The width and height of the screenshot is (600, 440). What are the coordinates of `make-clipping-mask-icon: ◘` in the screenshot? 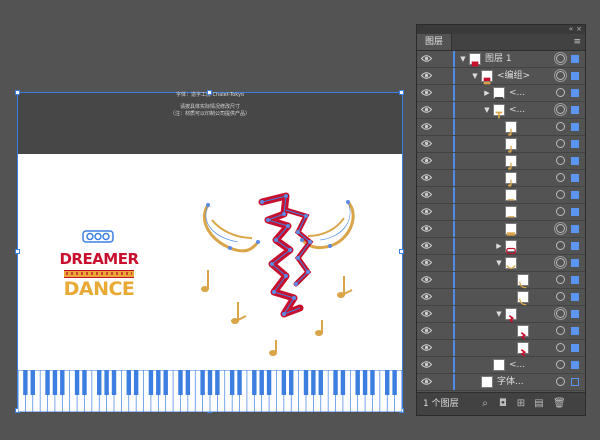 It's located at (503, 404).